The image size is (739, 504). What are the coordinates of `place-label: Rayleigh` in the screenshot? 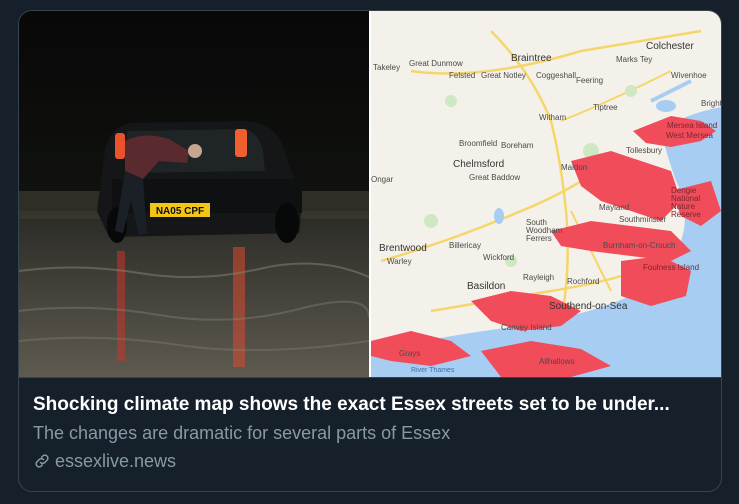 It's located at (539, 277).